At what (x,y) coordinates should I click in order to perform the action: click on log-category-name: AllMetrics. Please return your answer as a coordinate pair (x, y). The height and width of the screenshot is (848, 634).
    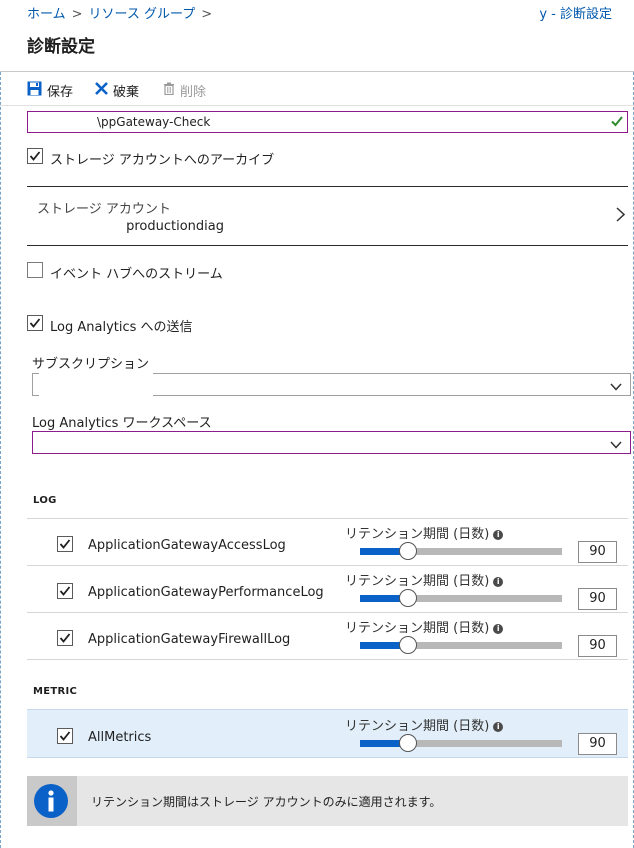
    Looking at the image, I should click on (120, 737).